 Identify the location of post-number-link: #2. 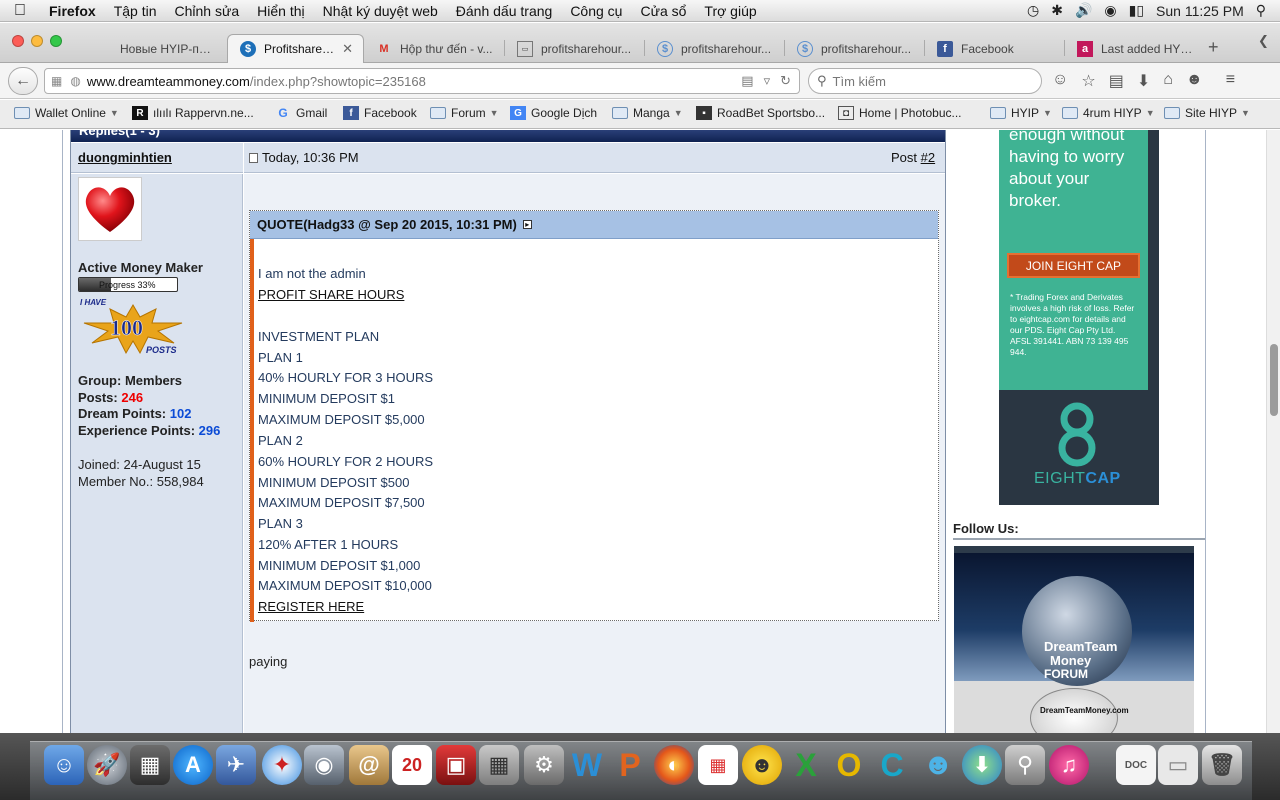
(928, 157).